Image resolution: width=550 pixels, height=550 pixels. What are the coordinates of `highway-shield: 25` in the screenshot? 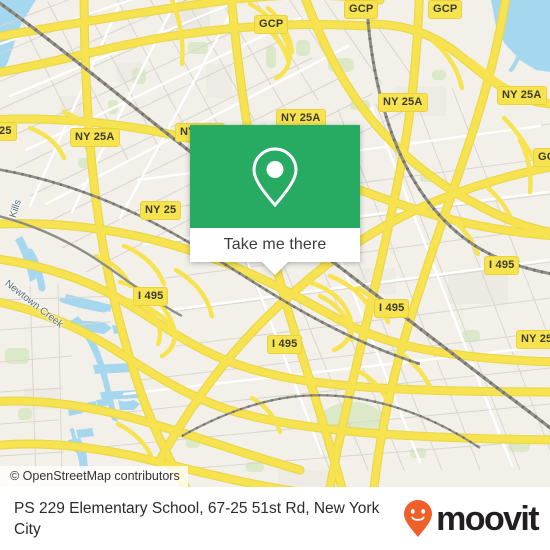 It's located at (8, 131).